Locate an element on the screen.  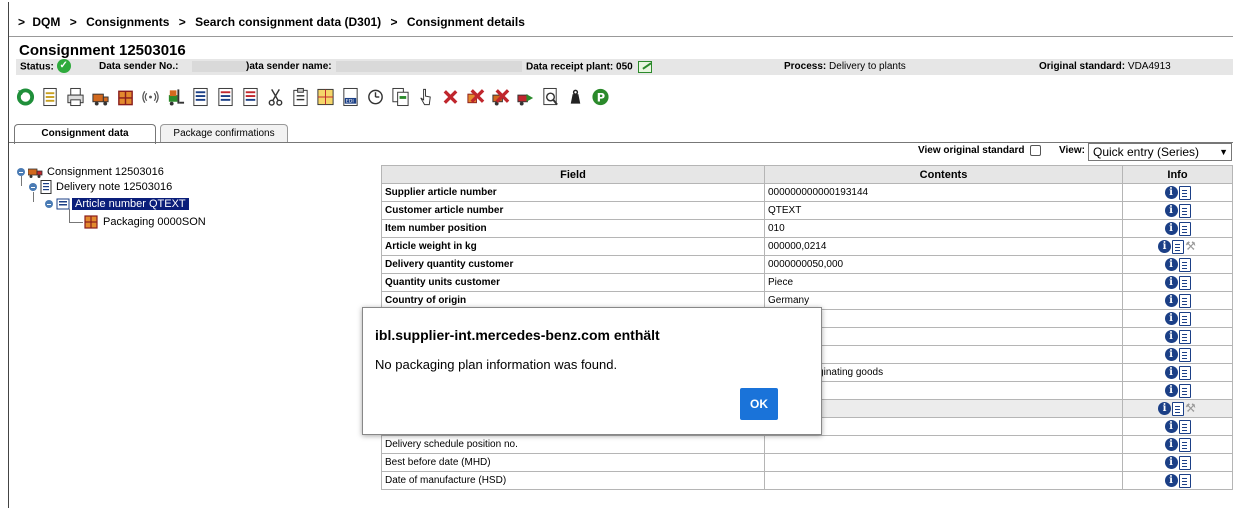
ok-button: OK is located at coordinates (759, 404).